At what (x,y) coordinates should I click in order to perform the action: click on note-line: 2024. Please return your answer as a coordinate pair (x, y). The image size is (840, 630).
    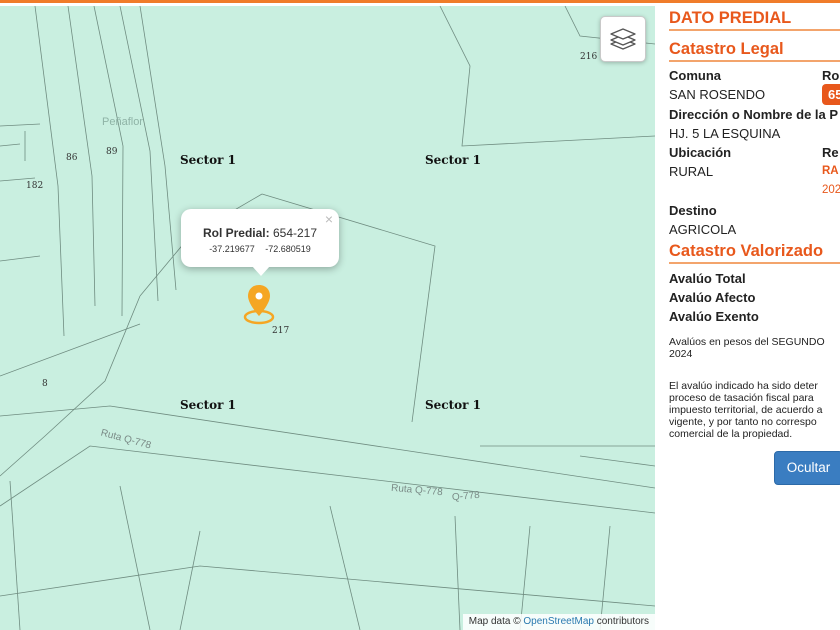
    Looking at the image, I should click on (681, 354).